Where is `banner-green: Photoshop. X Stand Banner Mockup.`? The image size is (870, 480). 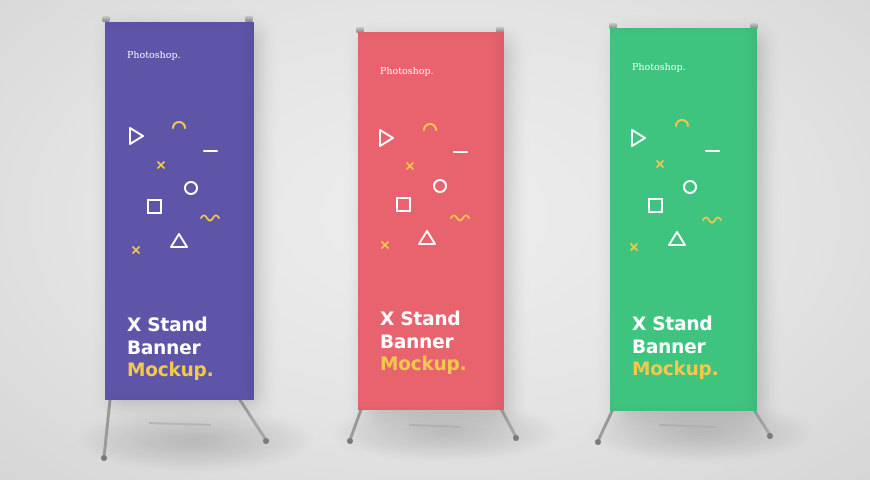 banner-green: Photoshop. X Stand Banner Mockup. is located at coordinates (683, 219).